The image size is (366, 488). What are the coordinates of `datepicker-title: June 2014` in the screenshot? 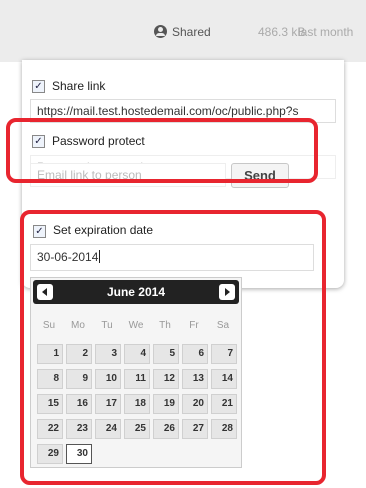 It's located at (136, 292).